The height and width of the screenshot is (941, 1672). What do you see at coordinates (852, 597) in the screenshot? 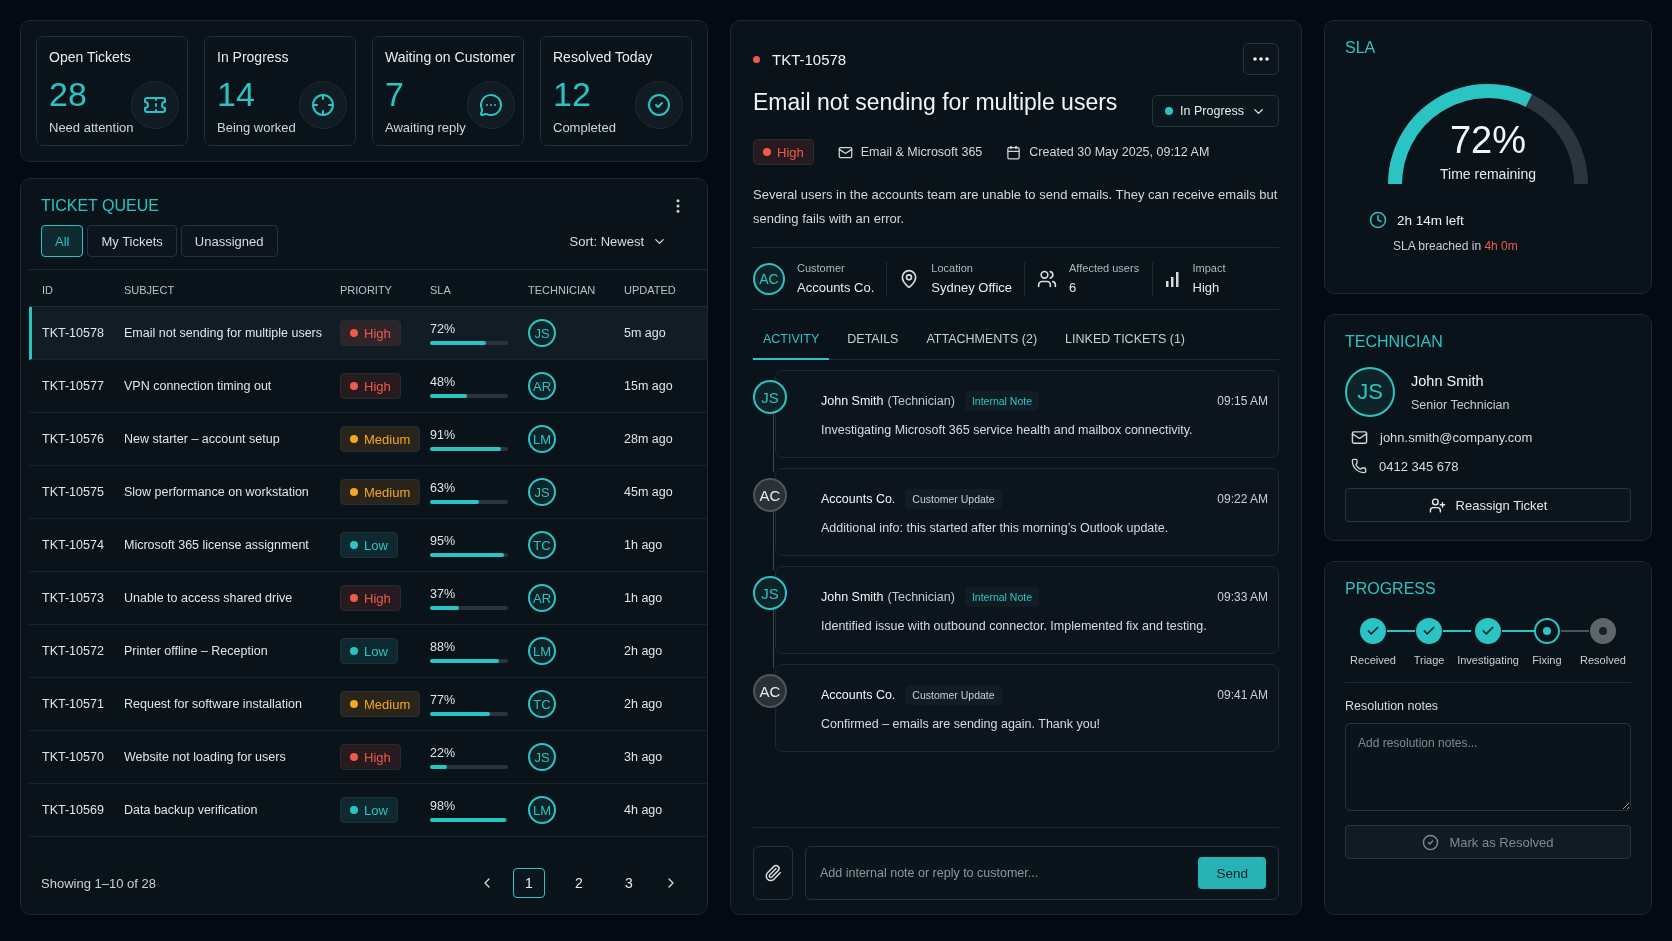
I see `author-name: John Smith` at bounding box center [852, 597].